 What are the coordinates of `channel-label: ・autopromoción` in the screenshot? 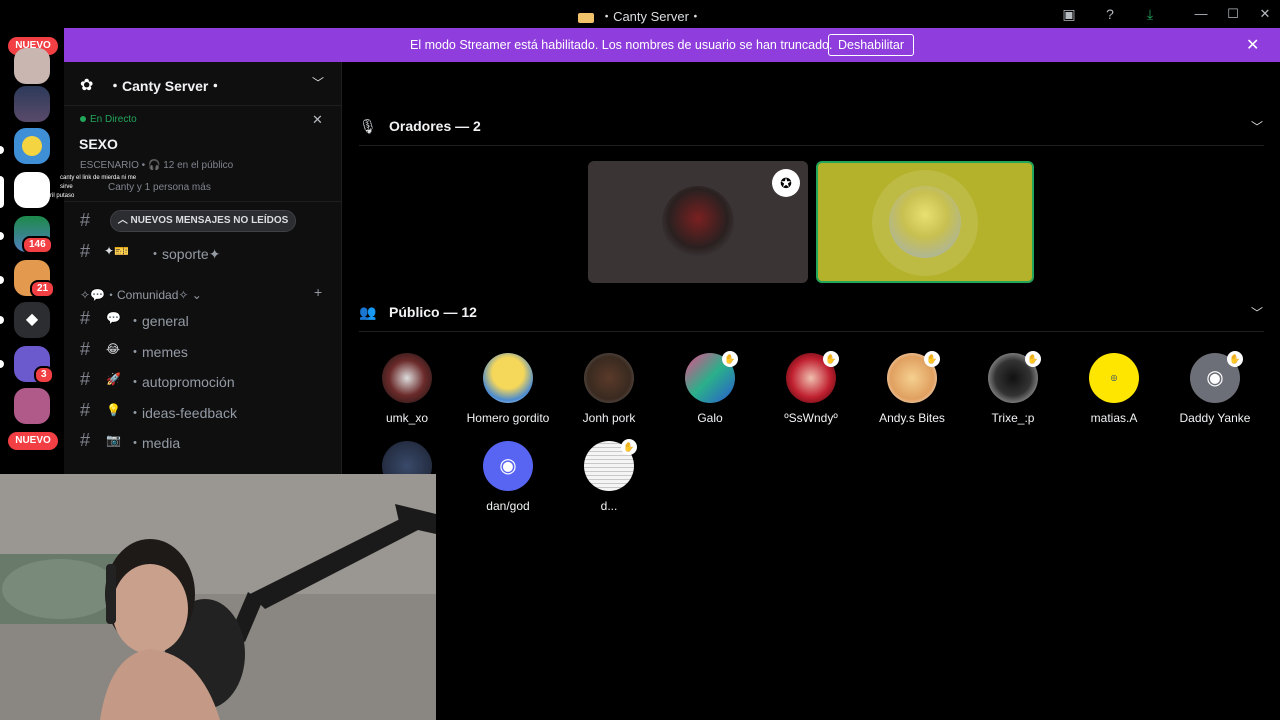 It's located at (181, 382).